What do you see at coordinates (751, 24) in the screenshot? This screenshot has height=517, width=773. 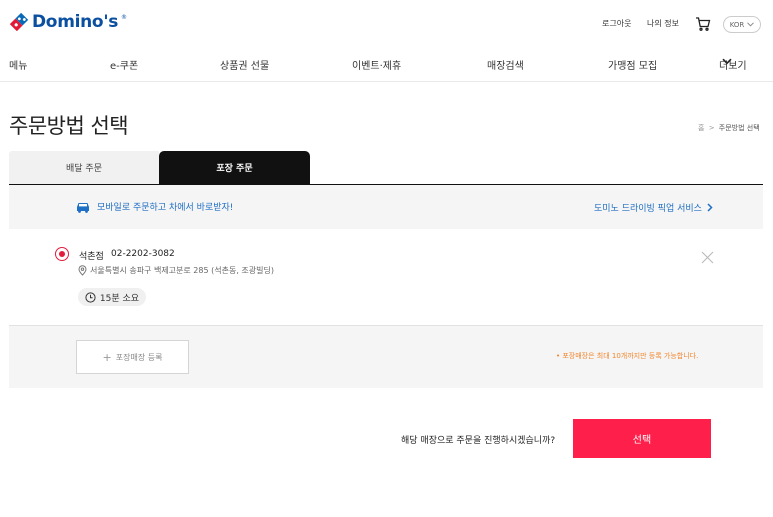 I see `chevron-down-icon` at bounding box center [751, 24].